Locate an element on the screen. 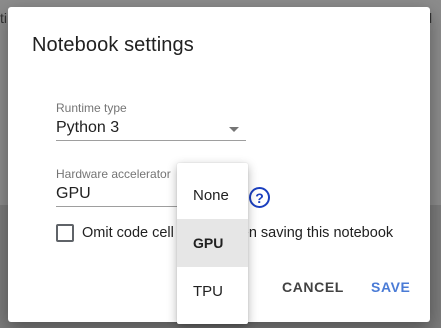 Image resolution: width=441 pixels, height=328 pixels. menu-option-gpu: GPU is located at coordinates (212, 243).